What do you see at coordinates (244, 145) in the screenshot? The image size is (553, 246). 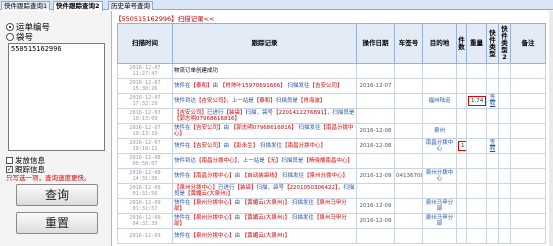 I see `trace-segment: 【彭永生】` at bounding box center [244, 145].